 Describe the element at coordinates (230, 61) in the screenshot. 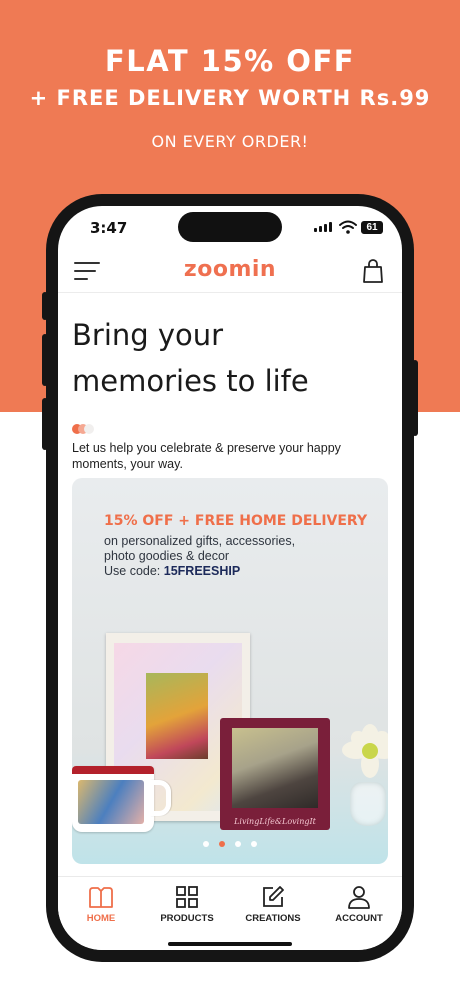

I see `promo-headline: FLAT 15% OFF` at that location.